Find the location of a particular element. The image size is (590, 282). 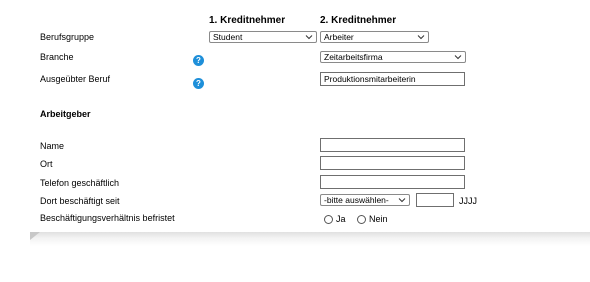

fixed-term-label: Beschäftigungsverhältnis befristet is located at coordinates (107, 218).